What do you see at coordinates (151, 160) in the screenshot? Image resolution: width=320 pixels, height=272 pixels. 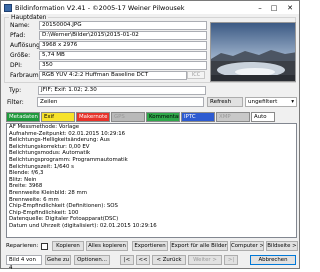 I see `list-item: Belichtungsprogramm: Programmautomatik` at bounding box center [151, 160].